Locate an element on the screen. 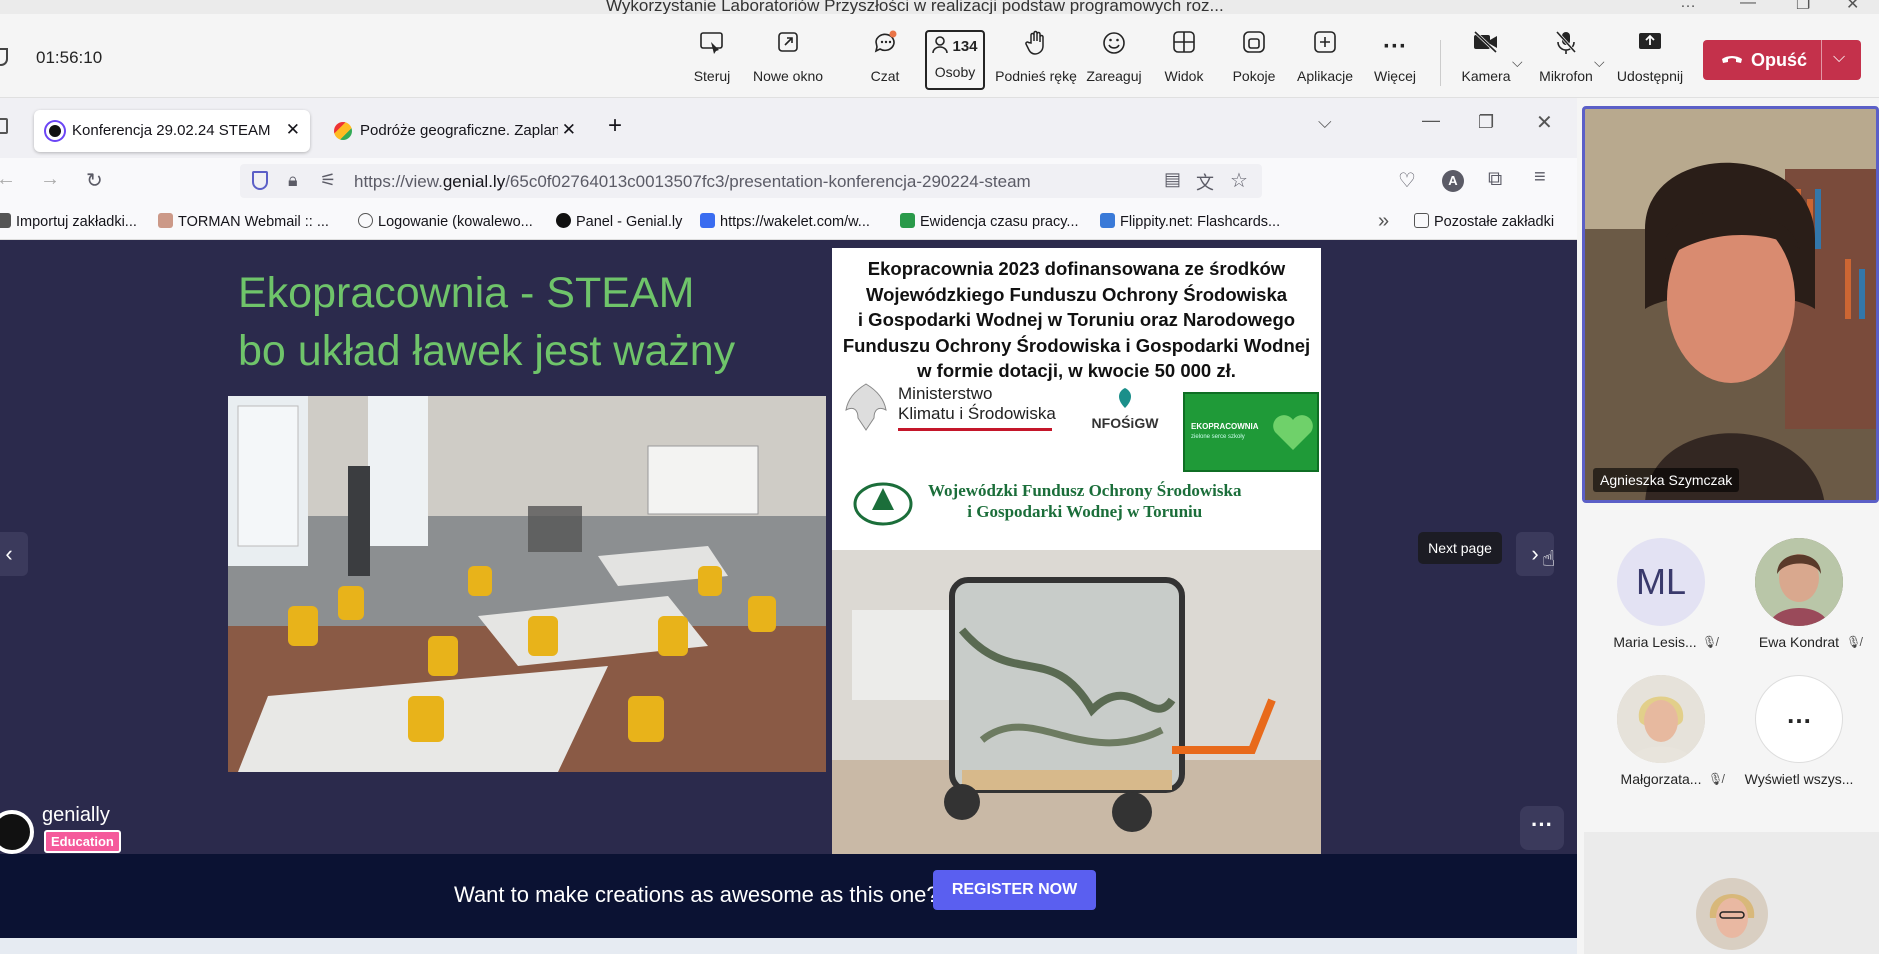  browser-restore-icon: ❐ is located at coordinates (1486, 122).